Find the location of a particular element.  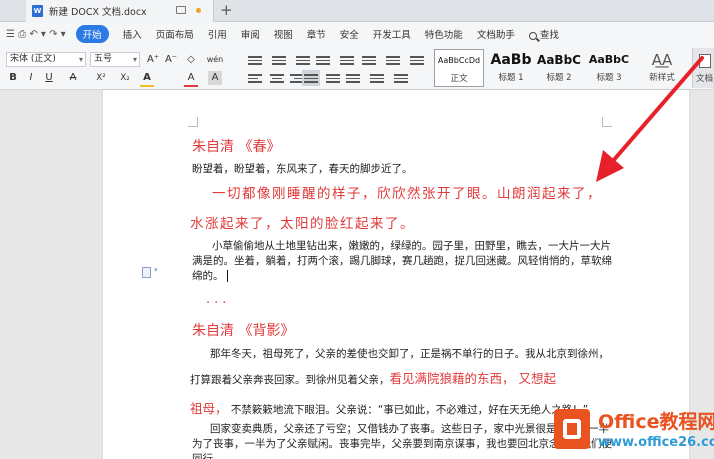

paragraph-line-text: 绵的。 is located at coordinates (208, 276).